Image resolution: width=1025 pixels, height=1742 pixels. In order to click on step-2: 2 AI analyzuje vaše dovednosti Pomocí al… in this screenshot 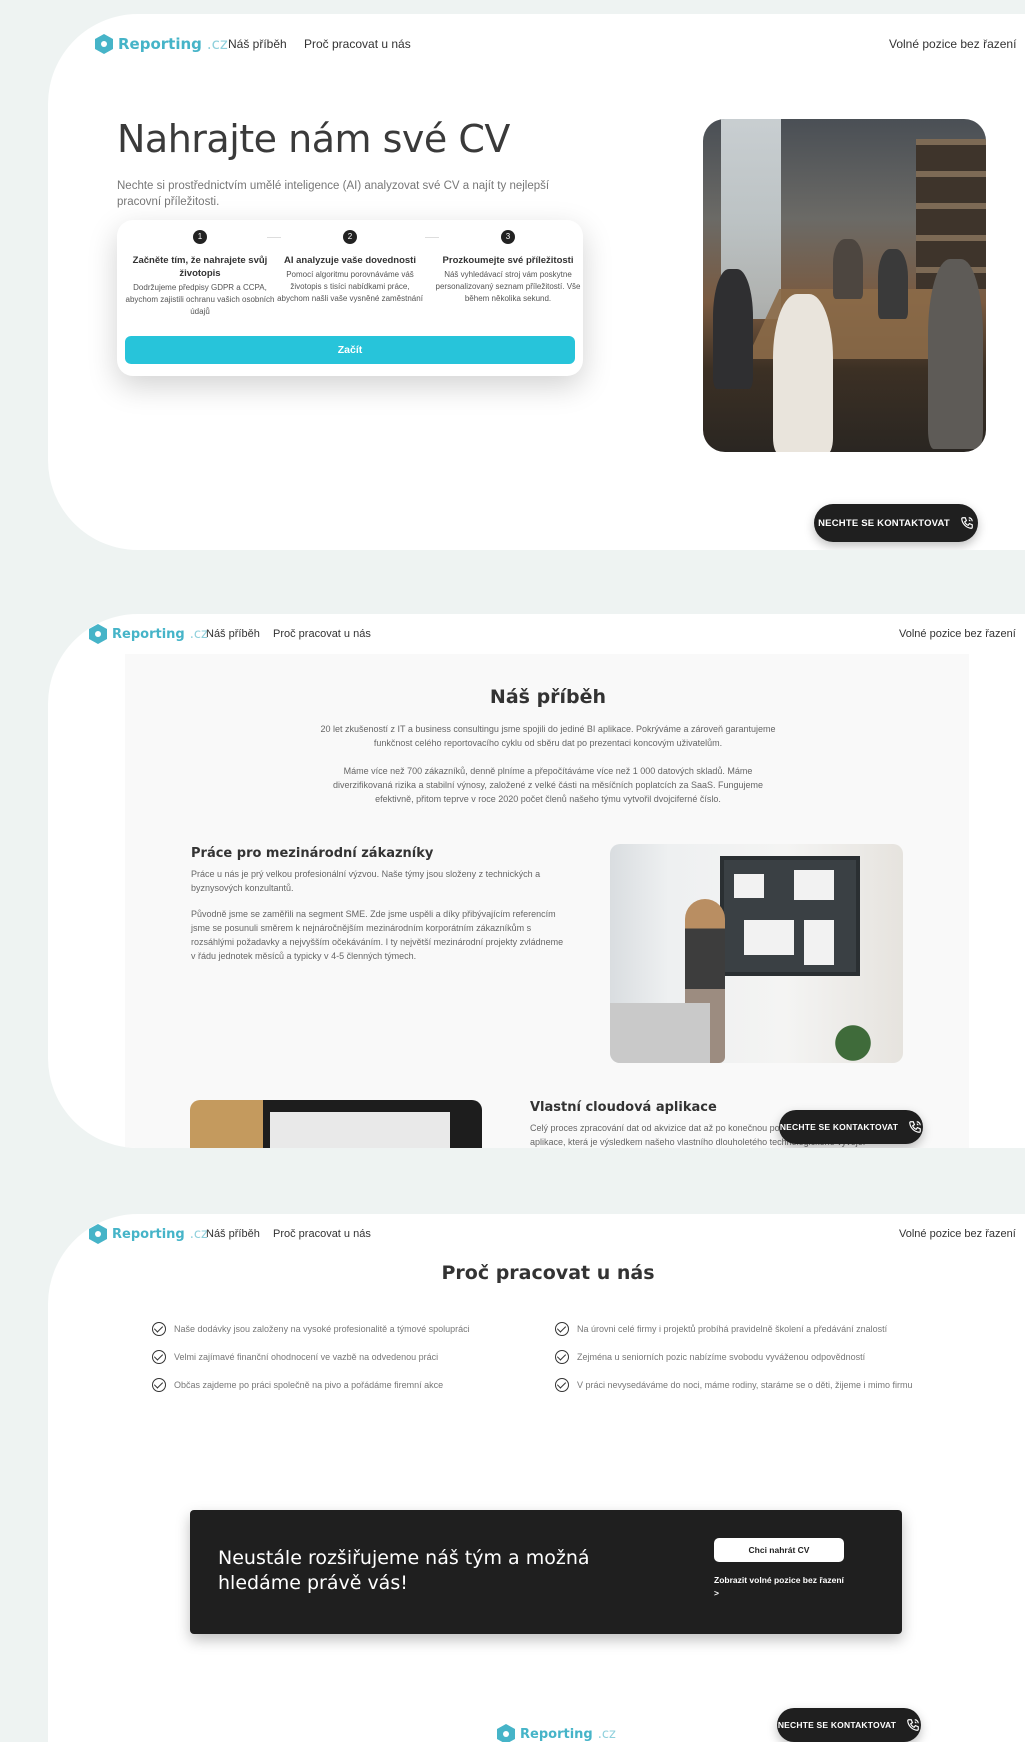, I will do `click(350, 267)`.